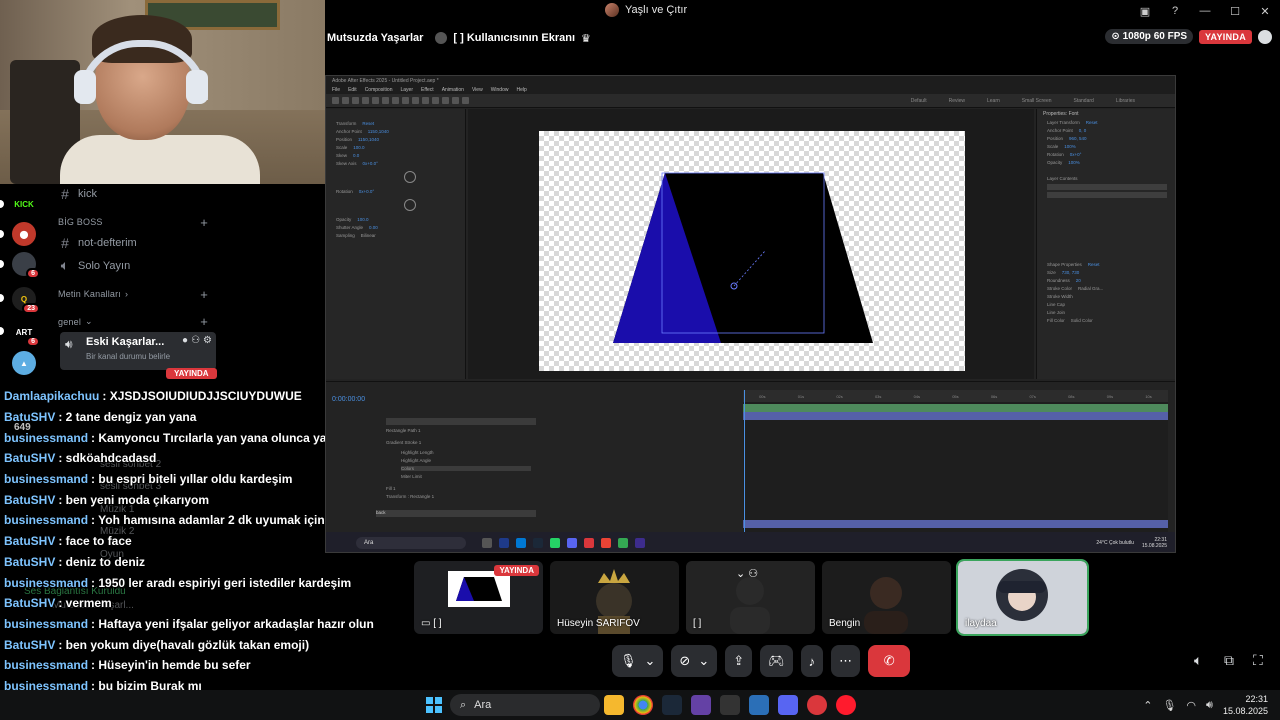 Image resolution: width=1280 pixels, height=720 pixels. I want to click on chrome-icon, so click(643, 705).